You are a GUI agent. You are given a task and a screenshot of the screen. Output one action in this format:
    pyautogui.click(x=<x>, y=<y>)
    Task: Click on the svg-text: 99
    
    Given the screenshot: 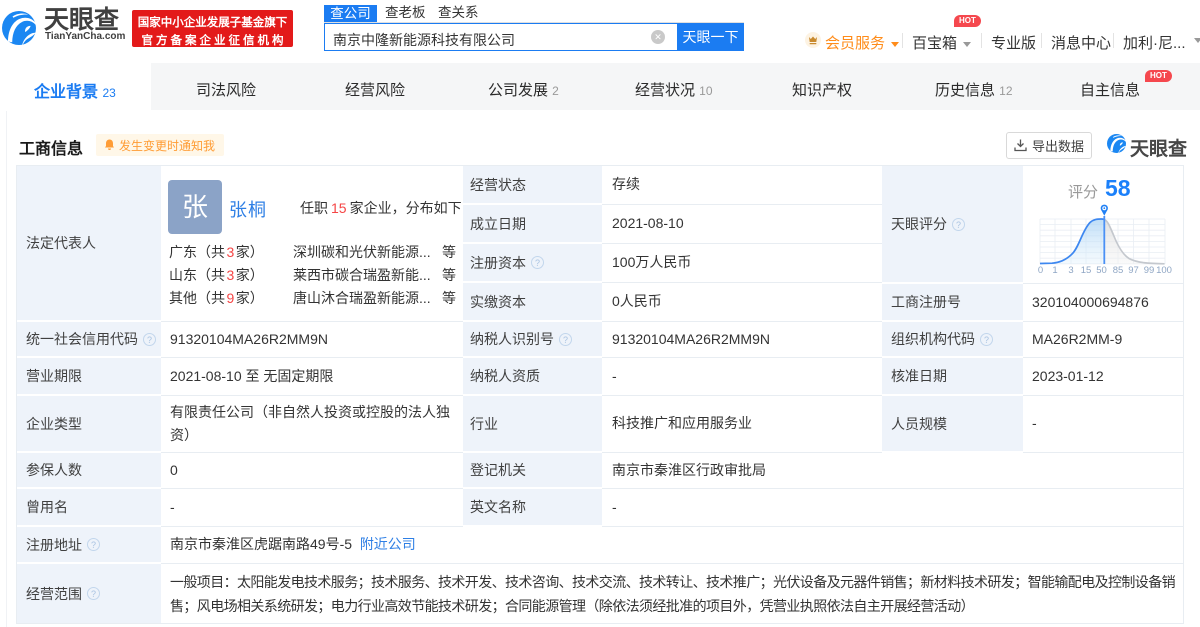 What is the action you would take?
    pyautogui.click(x=1149, y=270)
    